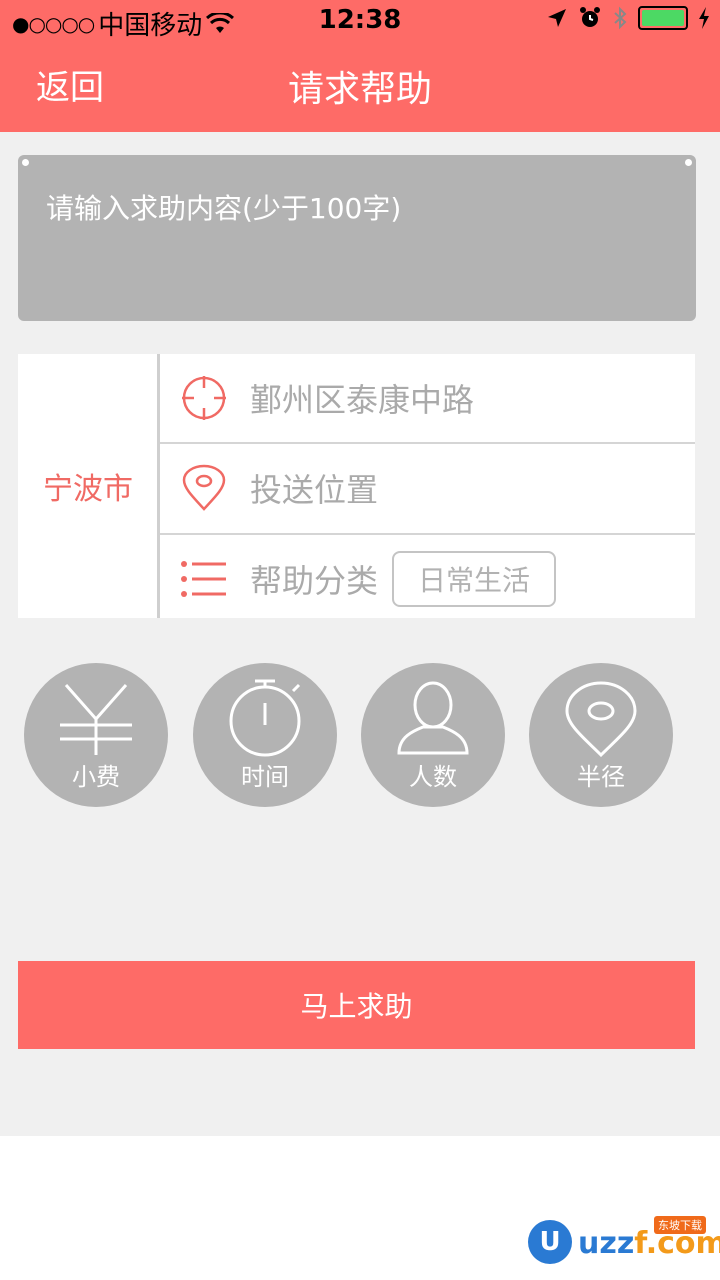 The width and height of the screenshot is (720, 1280). I want to click on radius-option-label: 半径, so click(601, 777).